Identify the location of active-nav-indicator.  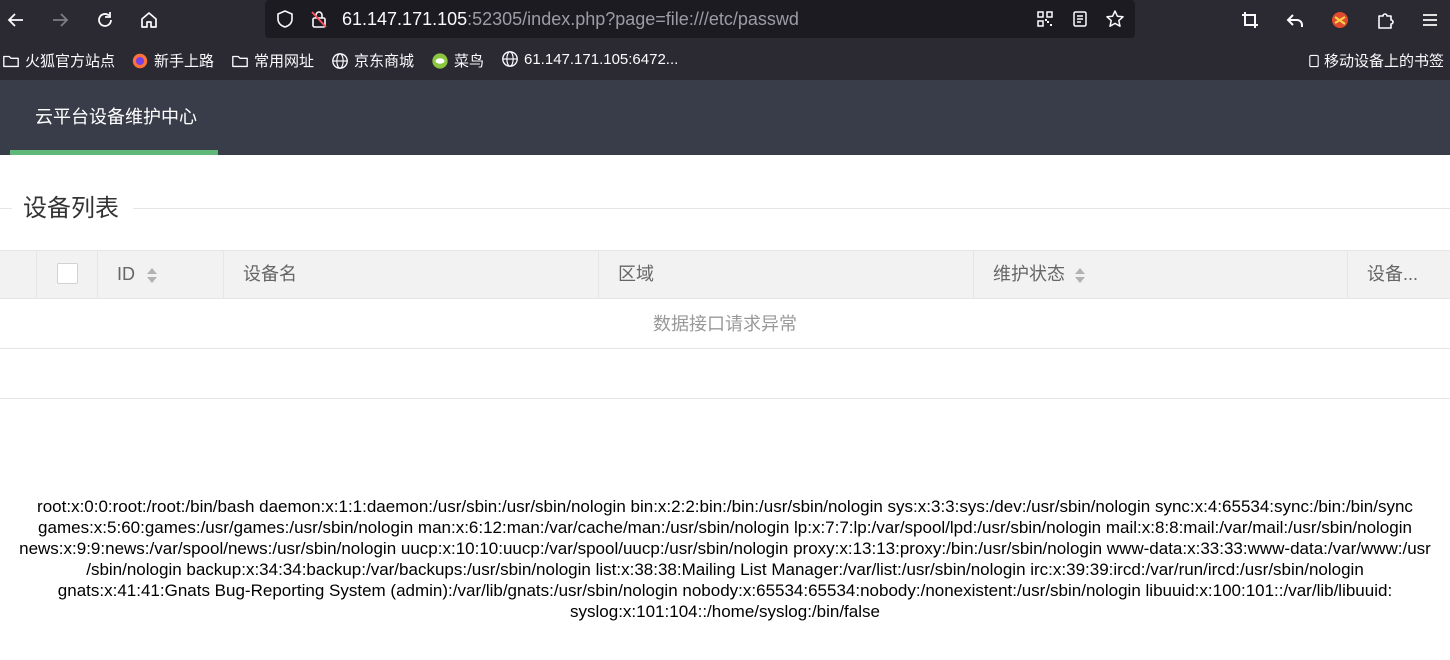
(114, 152).